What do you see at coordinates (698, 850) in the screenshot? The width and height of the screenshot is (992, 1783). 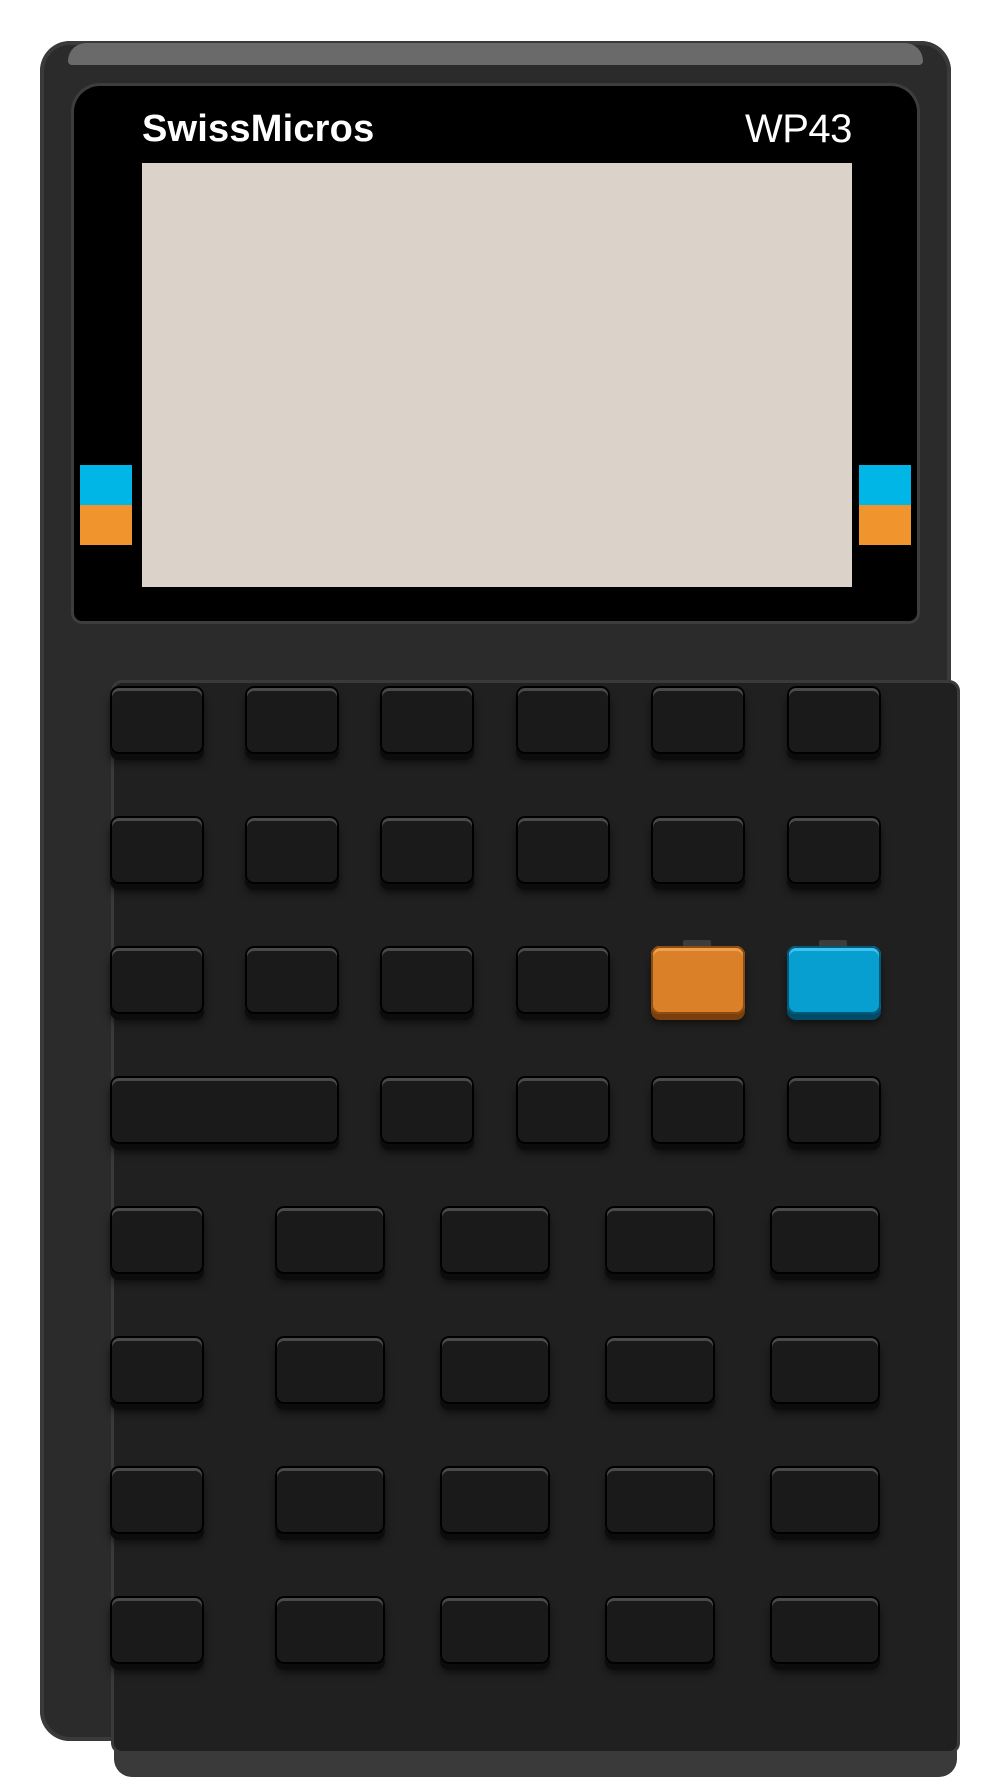 I see `key-r2-c5` at bounding box center [698, 850].